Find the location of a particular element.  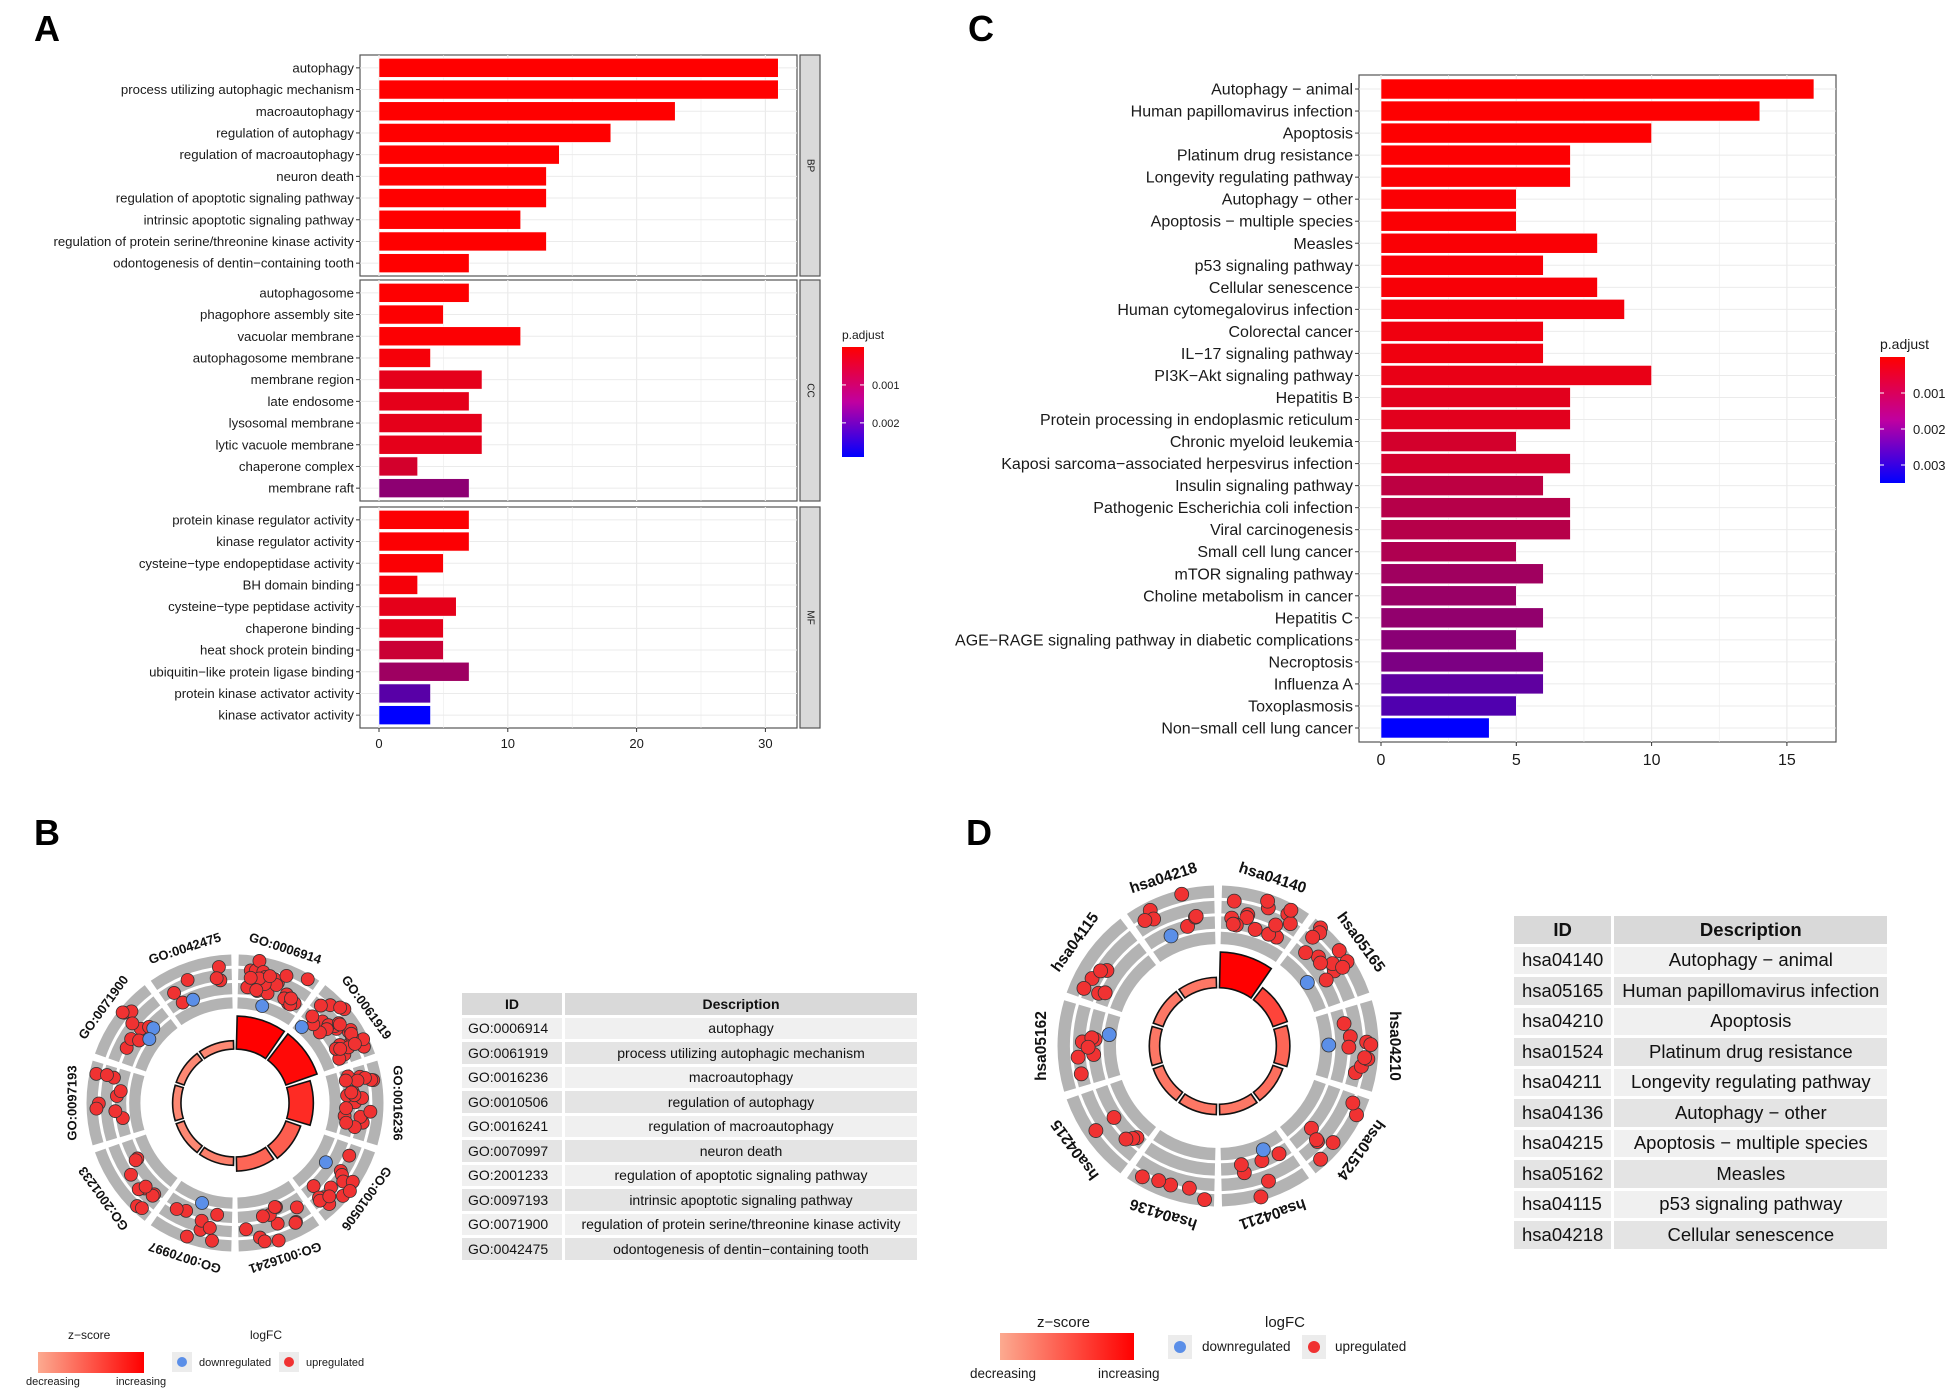

term-label: hsa05162 is located at coordinates (1041, 1046).